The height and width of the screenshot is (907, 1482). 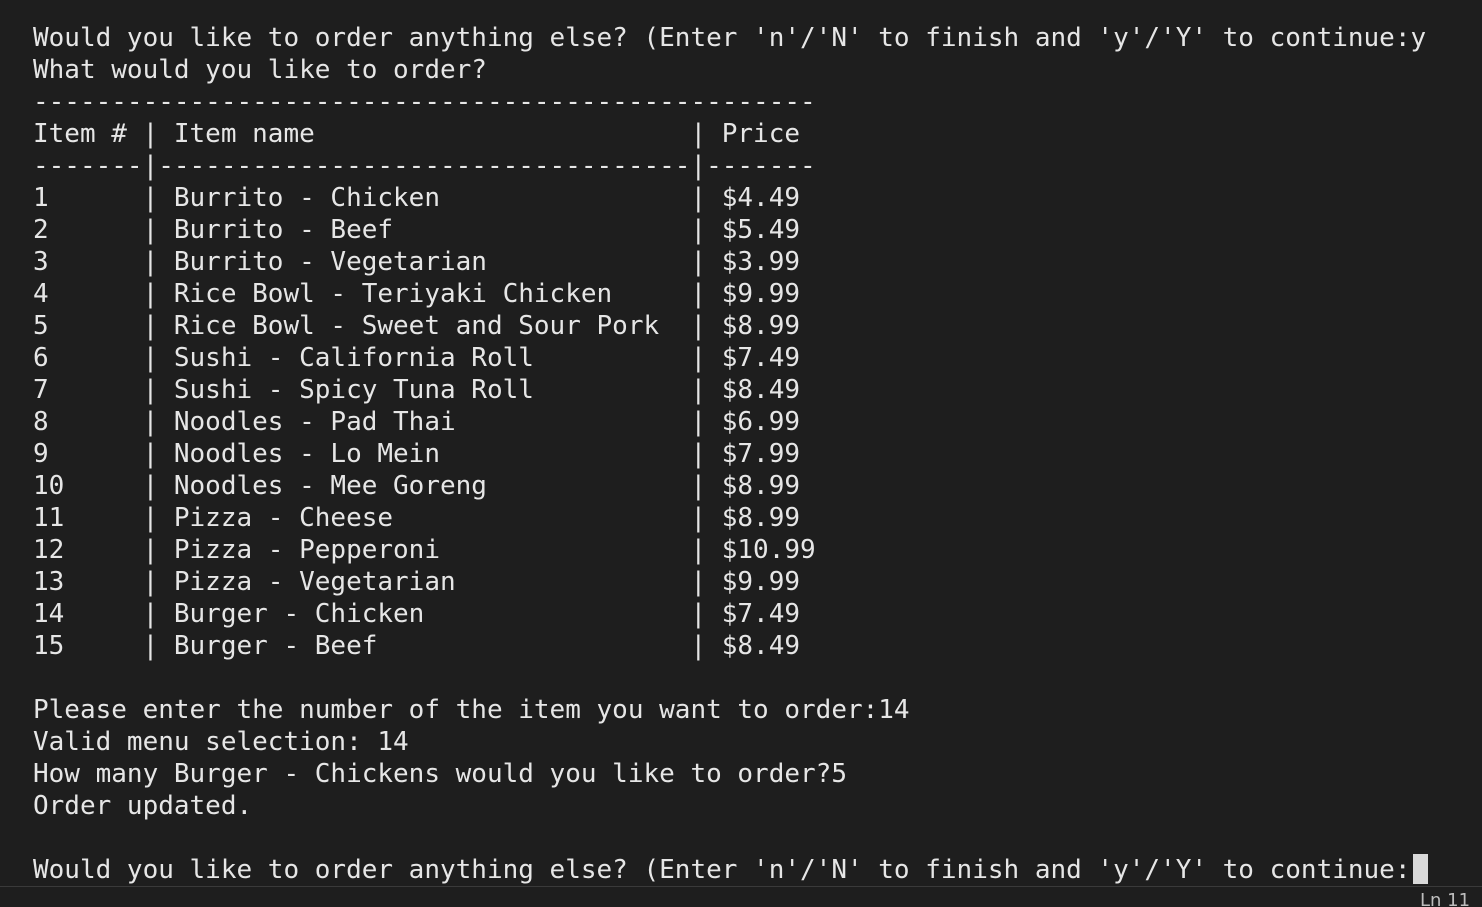 What do you see at coordinates (417, 422) in the screenshot?
I see `table-row: 8 | Noodles - Pad Thai | $6.99` at bounding box center [417, 422].